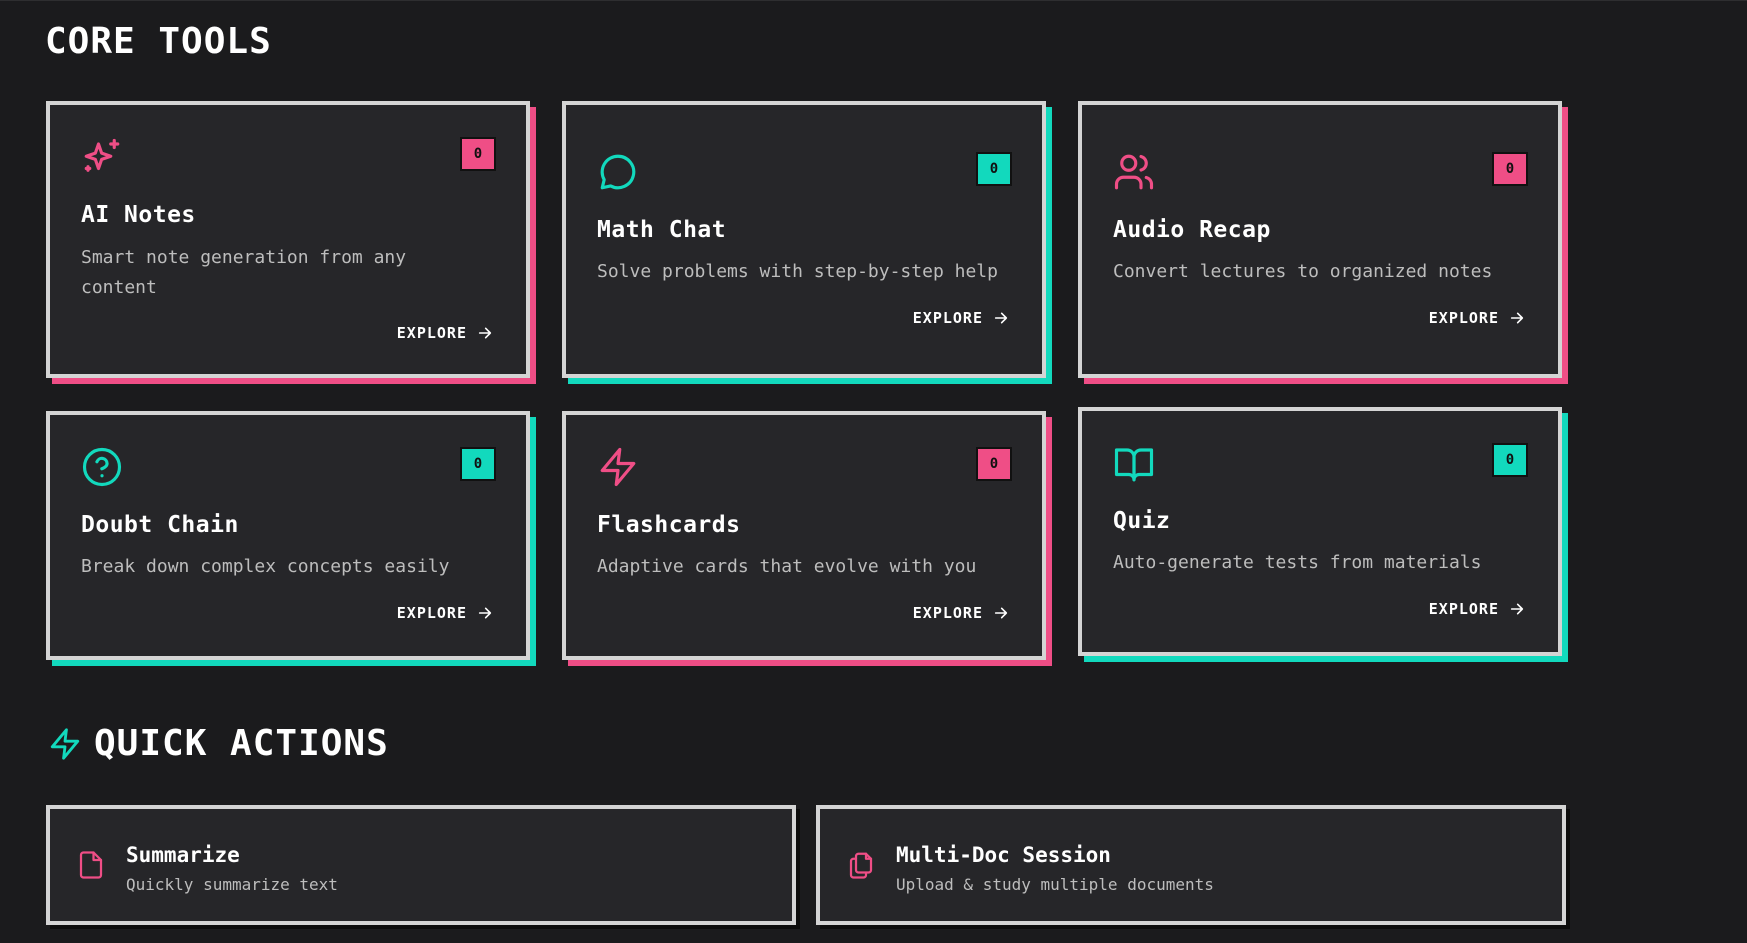 The height and width of the screenshot is (943, 1747). What do you see at coordinates (183, 855) in the screenshot?
I see `quick-action-title: Summarize` at bounding box center [183, 855].